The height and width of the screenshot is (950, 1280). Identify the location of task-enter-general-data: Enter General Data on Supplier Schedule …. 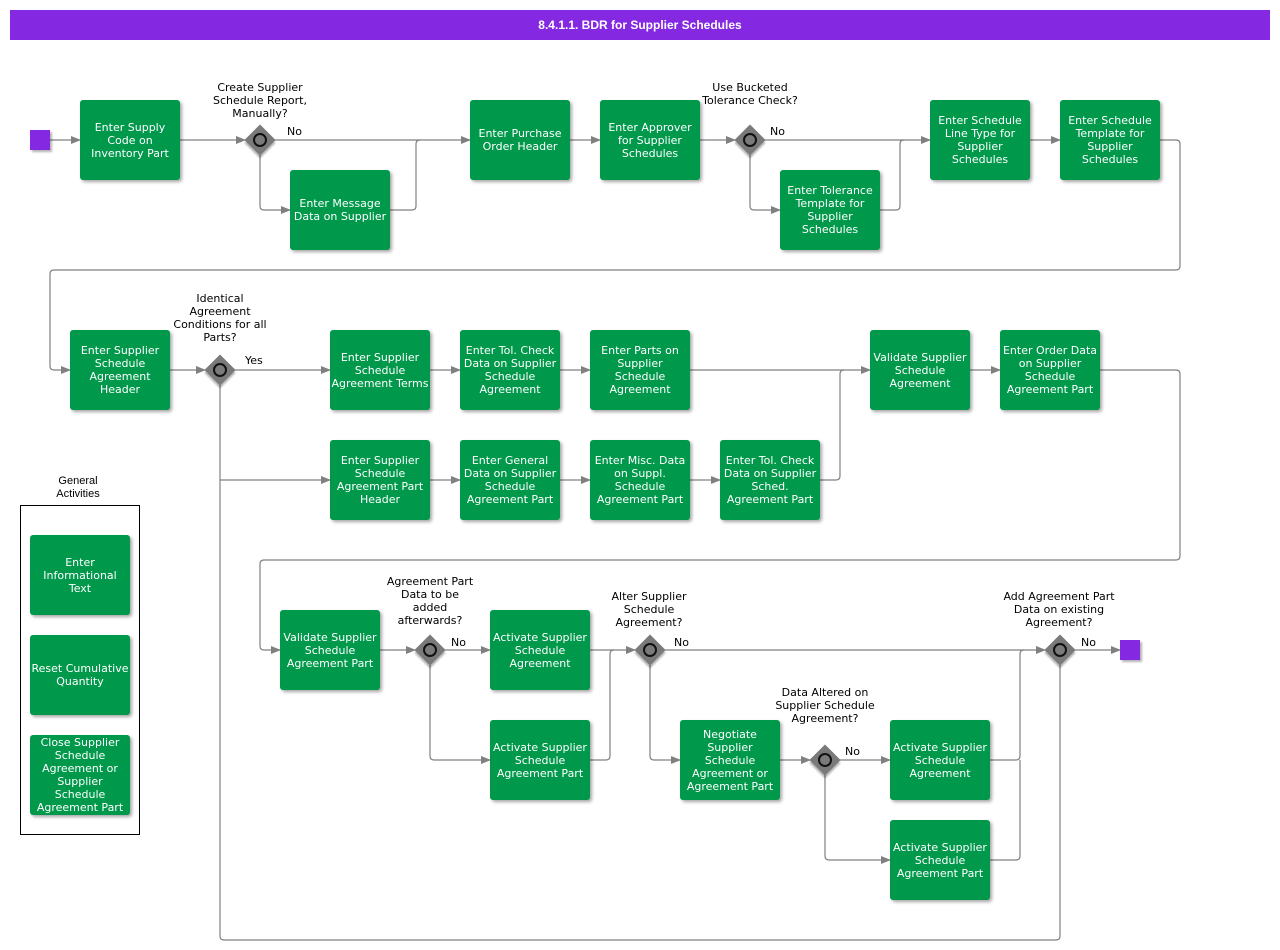
(510, 480).